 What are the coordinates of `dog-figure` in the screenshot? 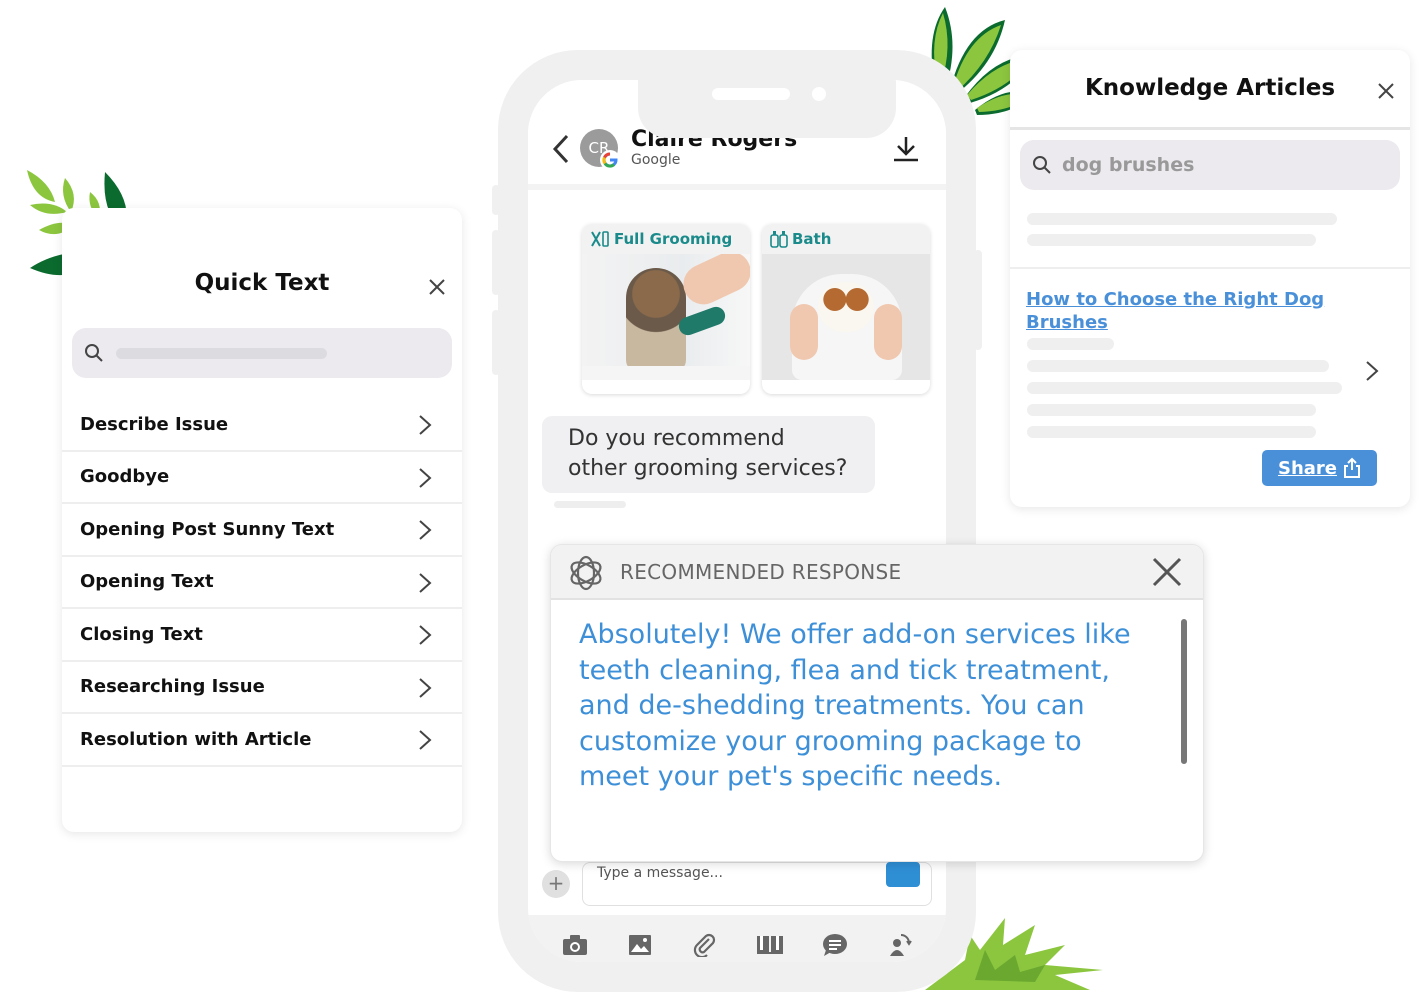 It's located at (656, 320).